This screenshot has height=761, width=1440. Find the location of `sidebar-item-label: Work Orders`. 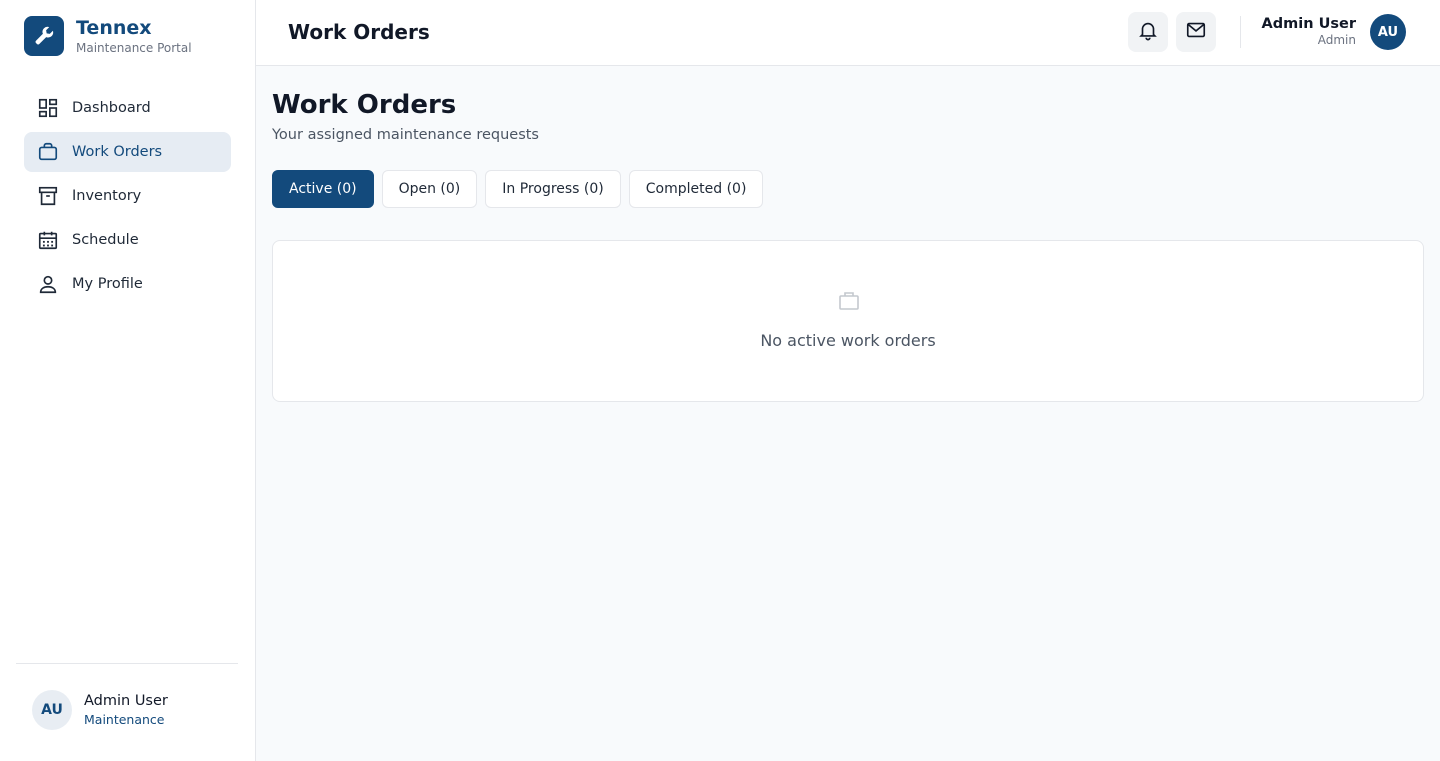

sidebar-item-label: Work Orders is located at coordinates (117, 152).